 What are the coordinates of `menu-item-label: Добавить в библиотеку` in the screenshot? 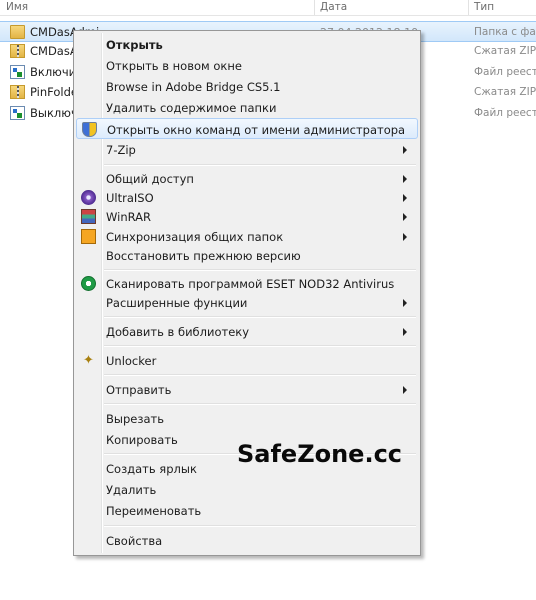 It's located at (178, 332).